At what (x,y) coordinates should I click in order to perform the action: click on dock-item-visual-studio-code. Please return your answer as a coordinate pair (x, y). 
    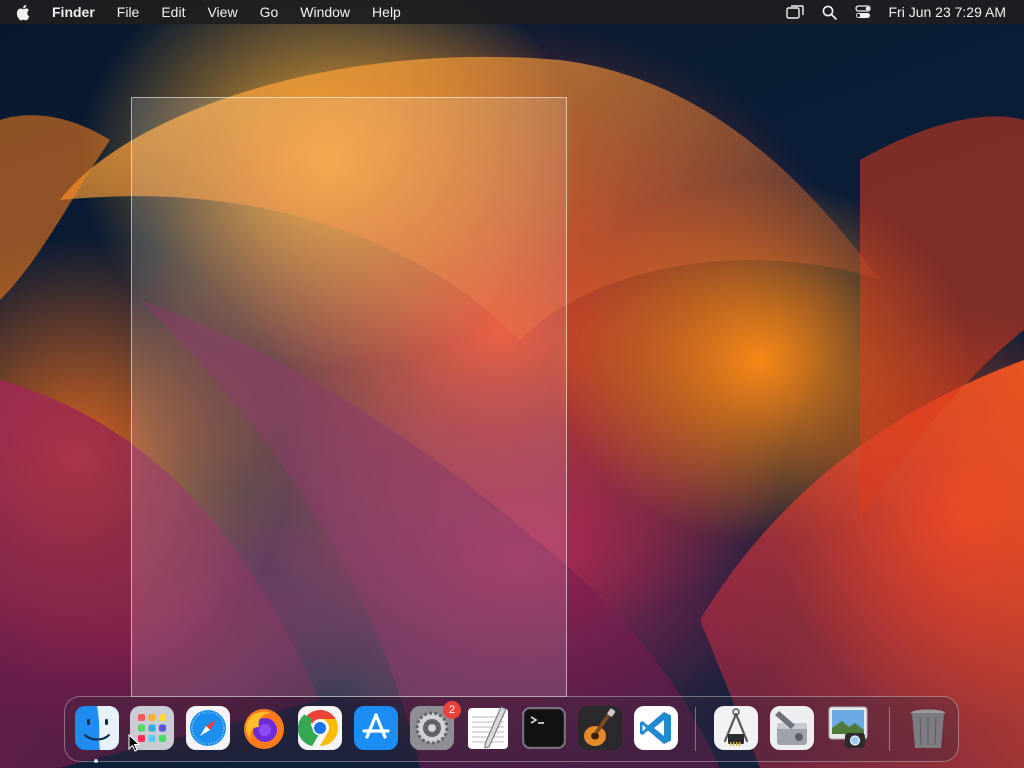
    Looking at the image, I should click on (656, 728).